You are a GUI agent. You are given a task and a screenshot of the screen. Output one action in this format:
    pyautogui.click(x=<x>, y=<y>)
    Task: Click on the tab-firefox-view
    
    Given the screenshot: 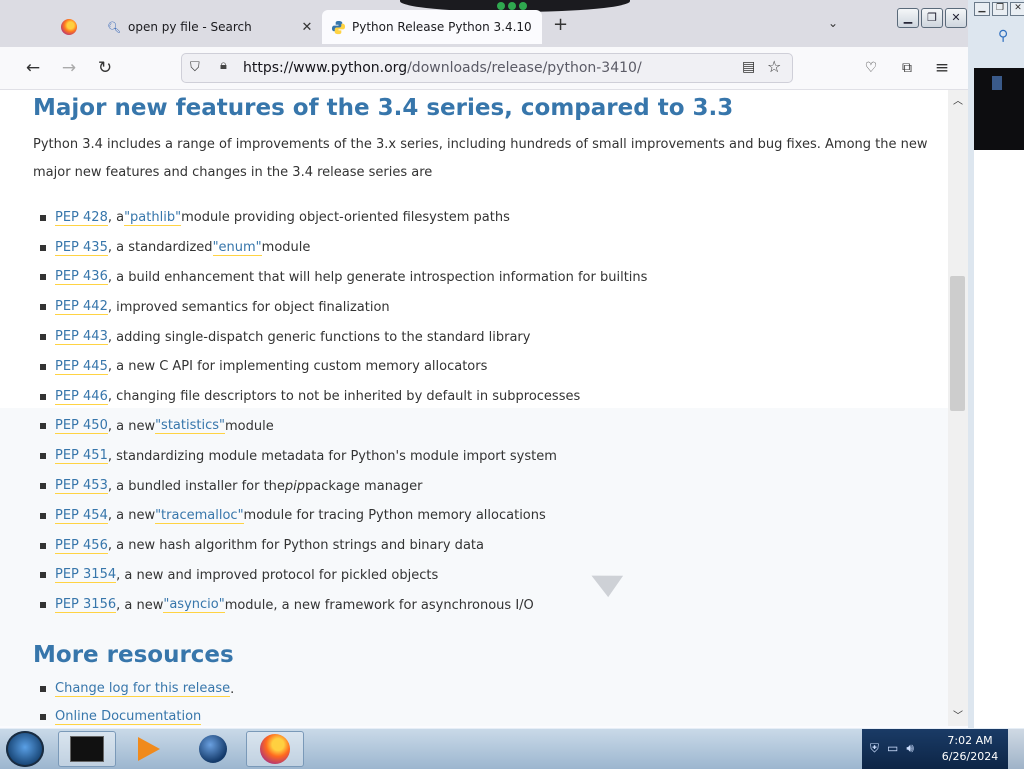 What is the action you would take?
    pyautogui.click(x=69, y=27)
    